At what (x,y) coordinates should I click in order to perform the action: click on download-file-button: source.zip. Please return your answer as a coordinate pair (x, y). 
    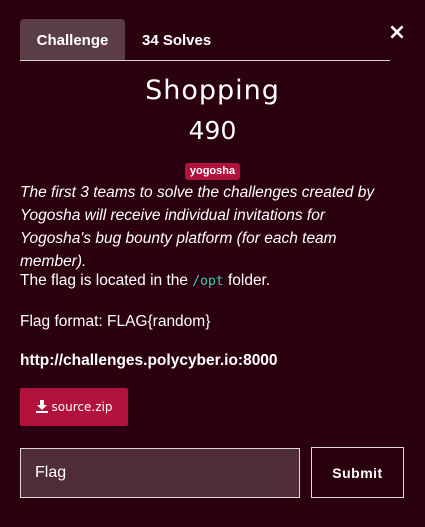
    Looking at the image, I should click on (74, 407).